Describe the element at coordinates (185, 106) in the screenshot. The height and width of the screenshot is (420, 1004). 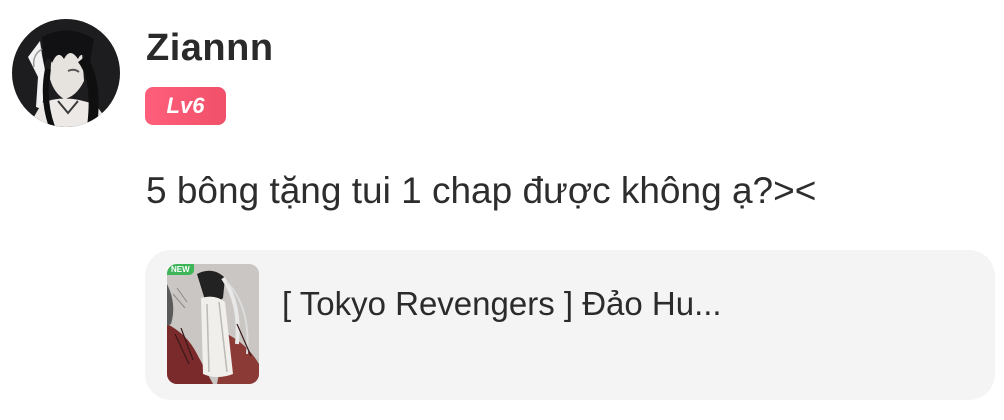
I see `level-badge: Lv6` at that location.